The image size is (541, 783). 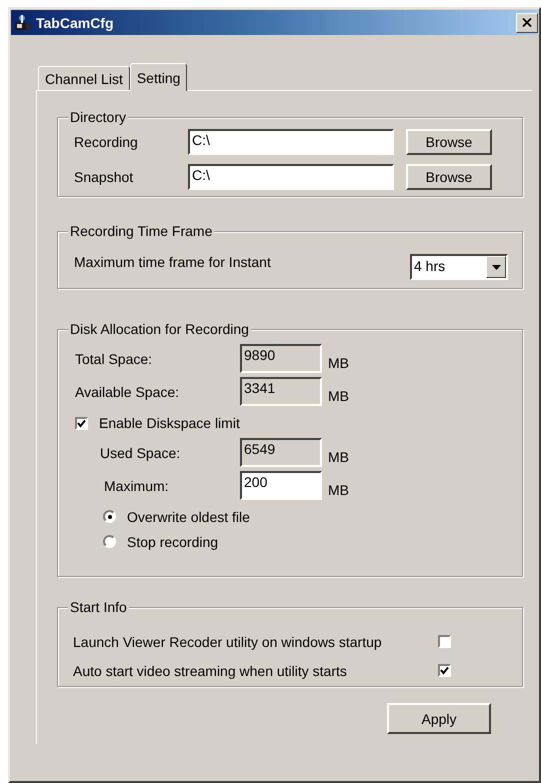 What do you see at coordinates (104, 177) in the screenshot?
I see `field-label: Snapshot` at bounding box center [104, 177].